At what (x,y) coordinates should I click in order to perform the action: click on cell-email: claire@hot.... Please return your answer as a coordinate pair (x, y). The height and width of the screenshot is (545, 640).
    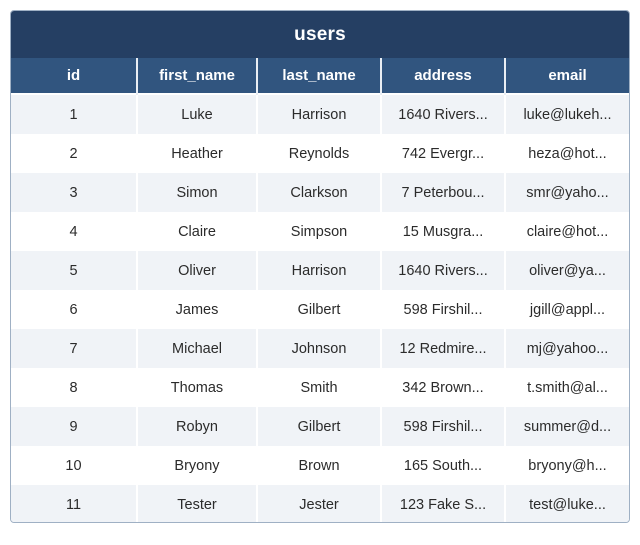
    Looking at the image, I should click on (566, 231).